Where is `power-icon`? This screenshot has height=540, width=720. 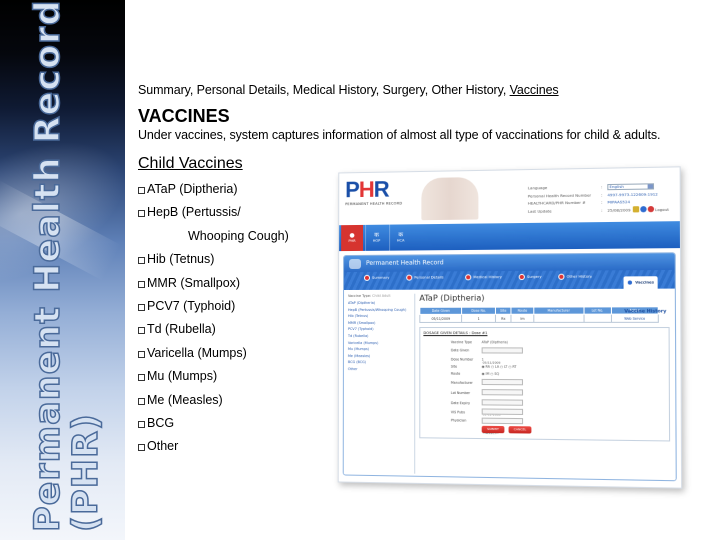
power-icon is located at coordinates (650, 209).